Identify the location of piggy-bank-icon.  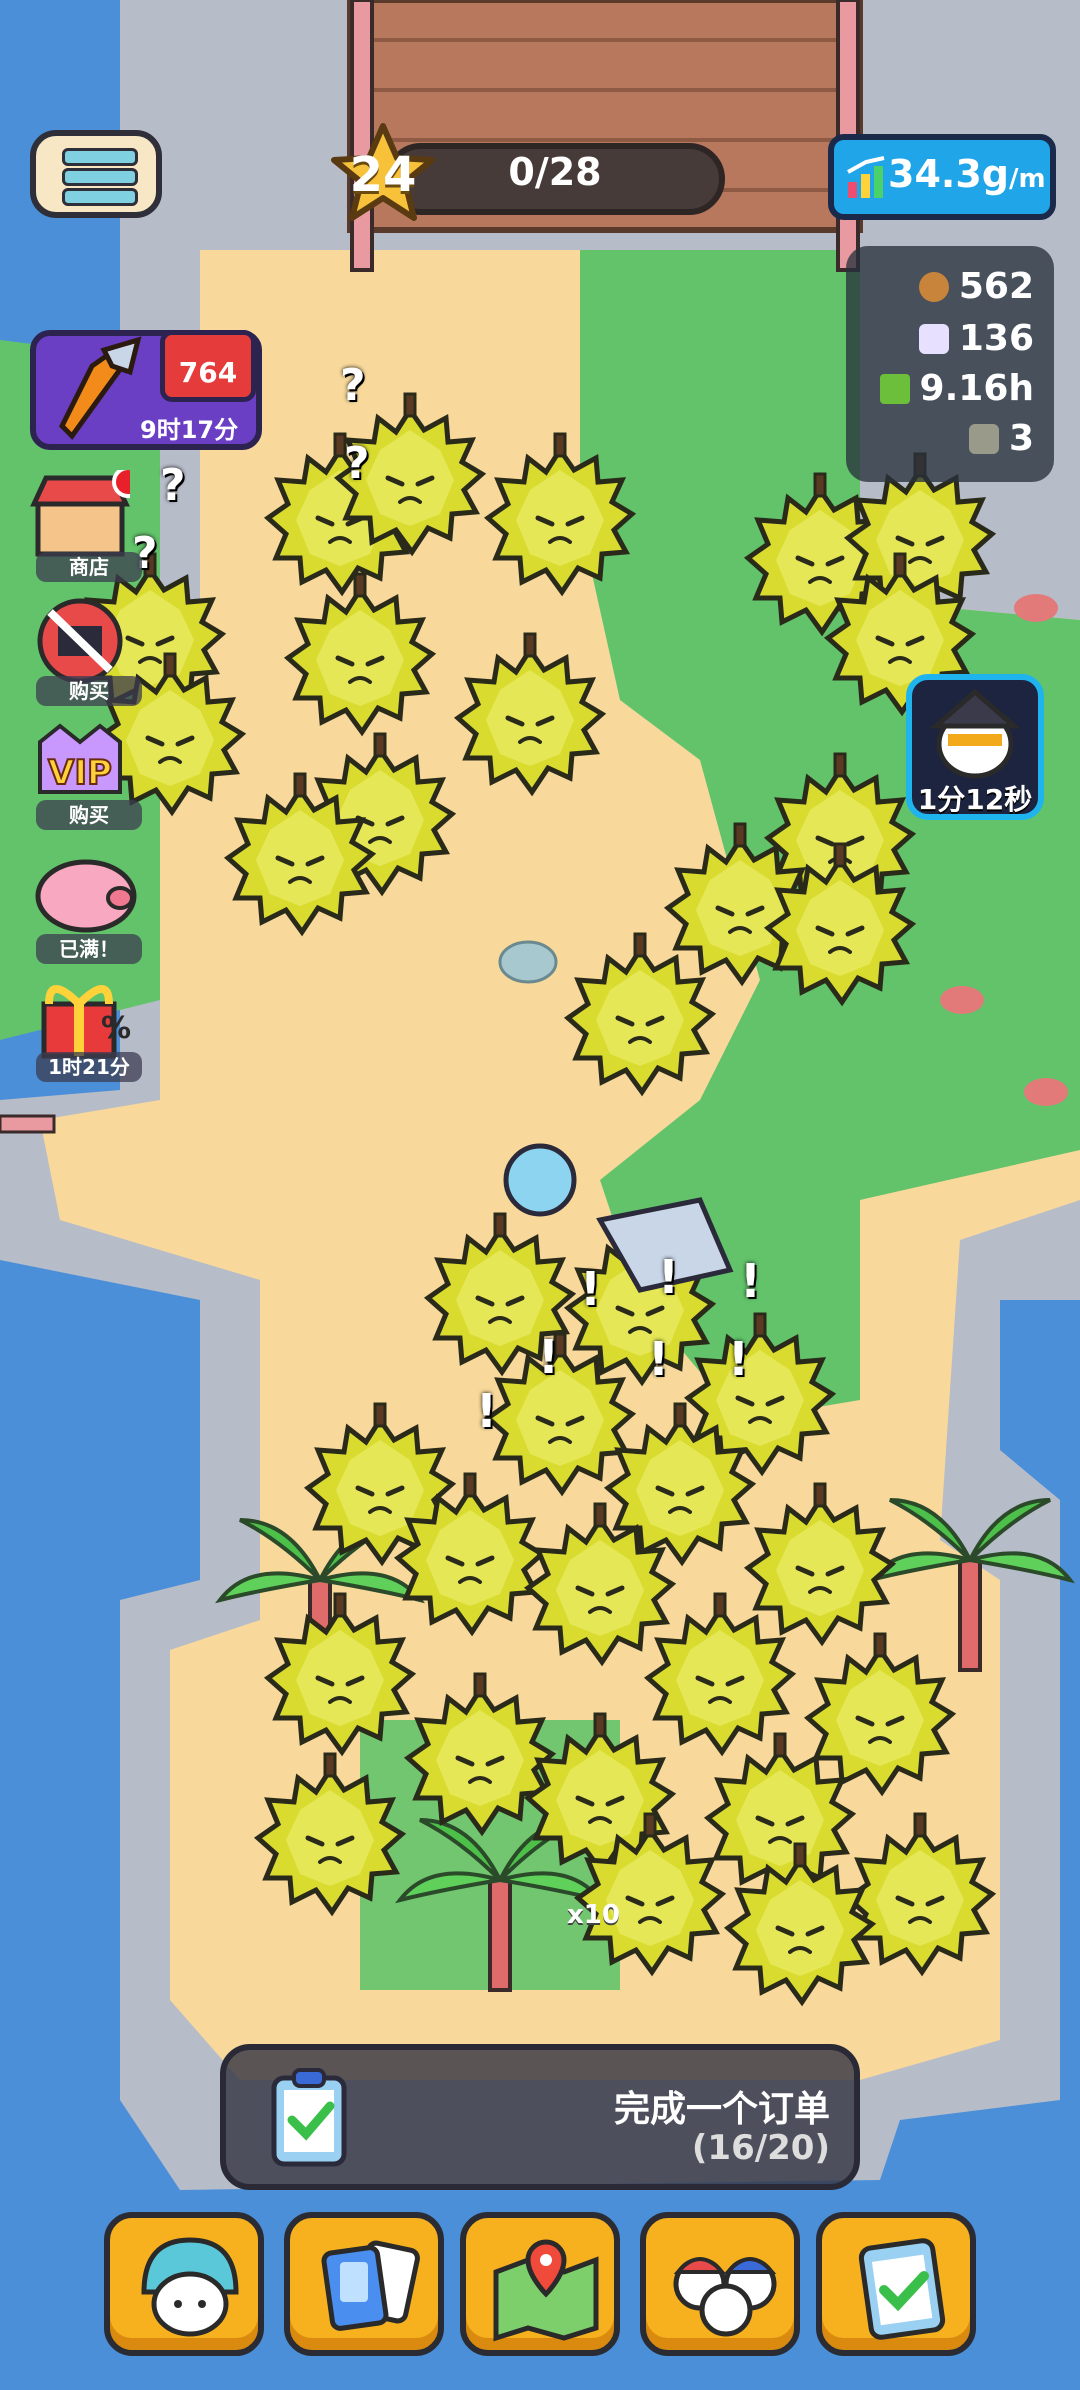
(86, 896).